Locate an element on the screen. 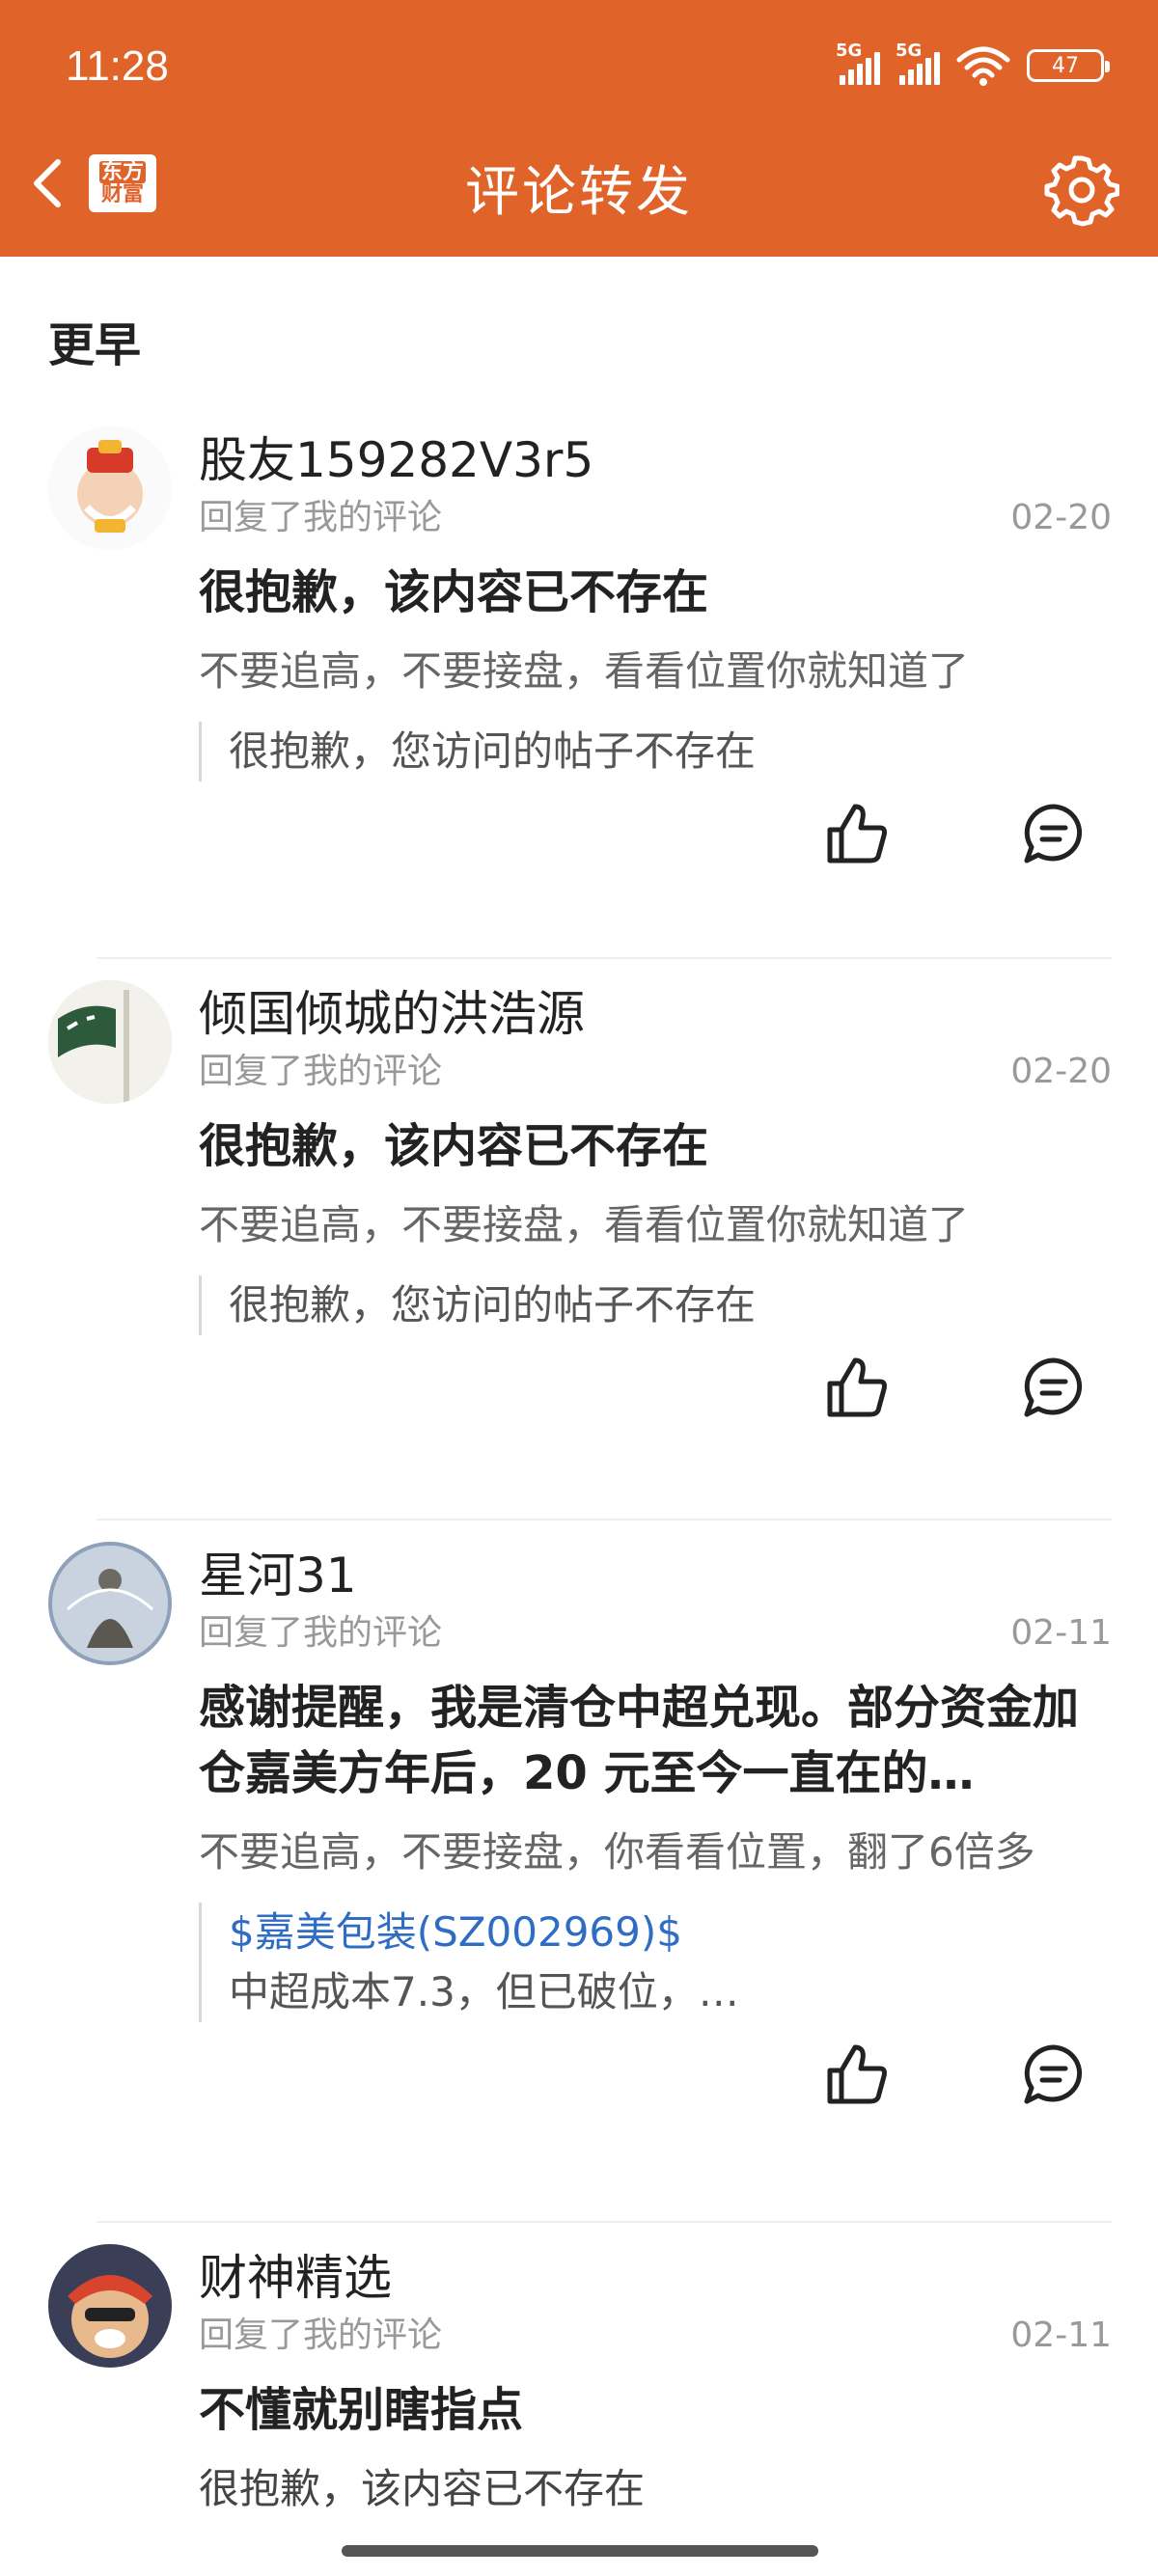 The width and height of the screenshot is (1158, 2576). page-title: 评论转发 is located at coordinates (579, 193).